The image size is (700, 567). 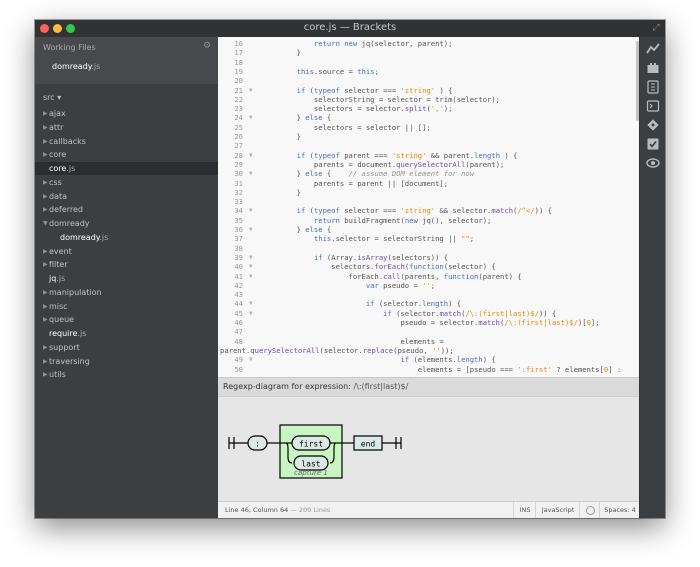 What do you see at coordinates (653, 144) in the screenshot?
I see `todo-checkbox-icon` at bounding box center [653, 144].